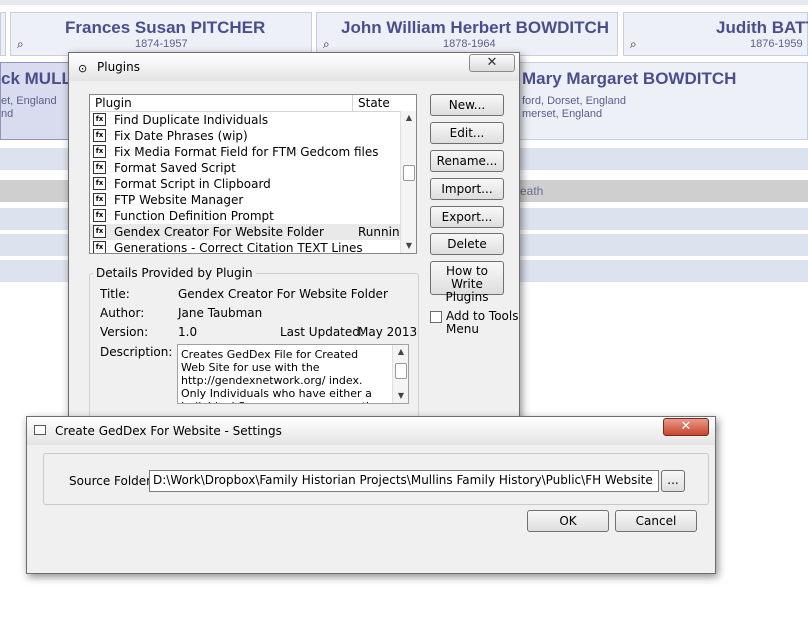 This screenshot has height=617, width=808. I want to click on source-folder-label: Source Folder, so click(110, 481).